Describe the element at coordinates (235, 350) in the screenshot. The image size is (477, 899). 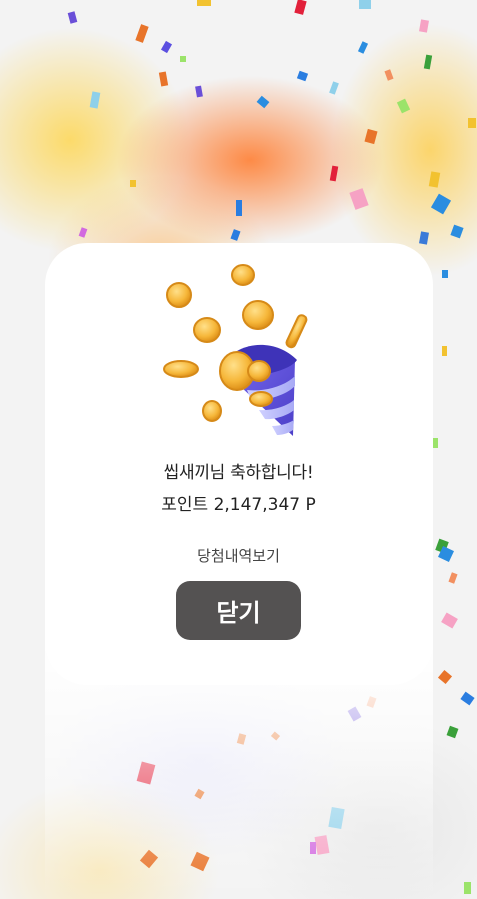
I see `party-popper-with-coins-icon` at that location.